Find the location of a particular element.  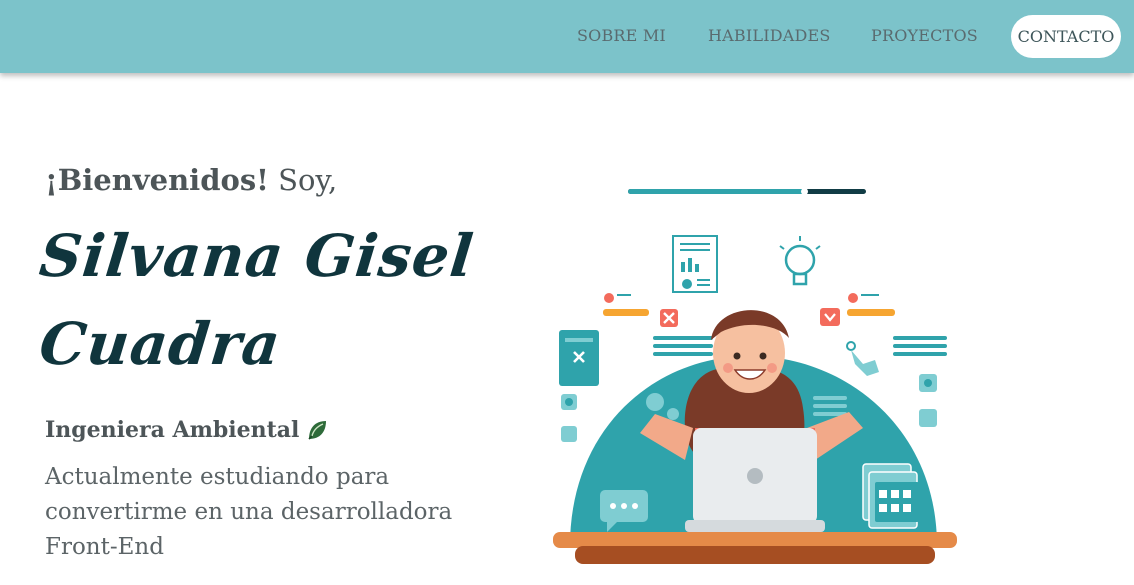

welcome-rest-text: Soy, is located at coordinates (303, 180).